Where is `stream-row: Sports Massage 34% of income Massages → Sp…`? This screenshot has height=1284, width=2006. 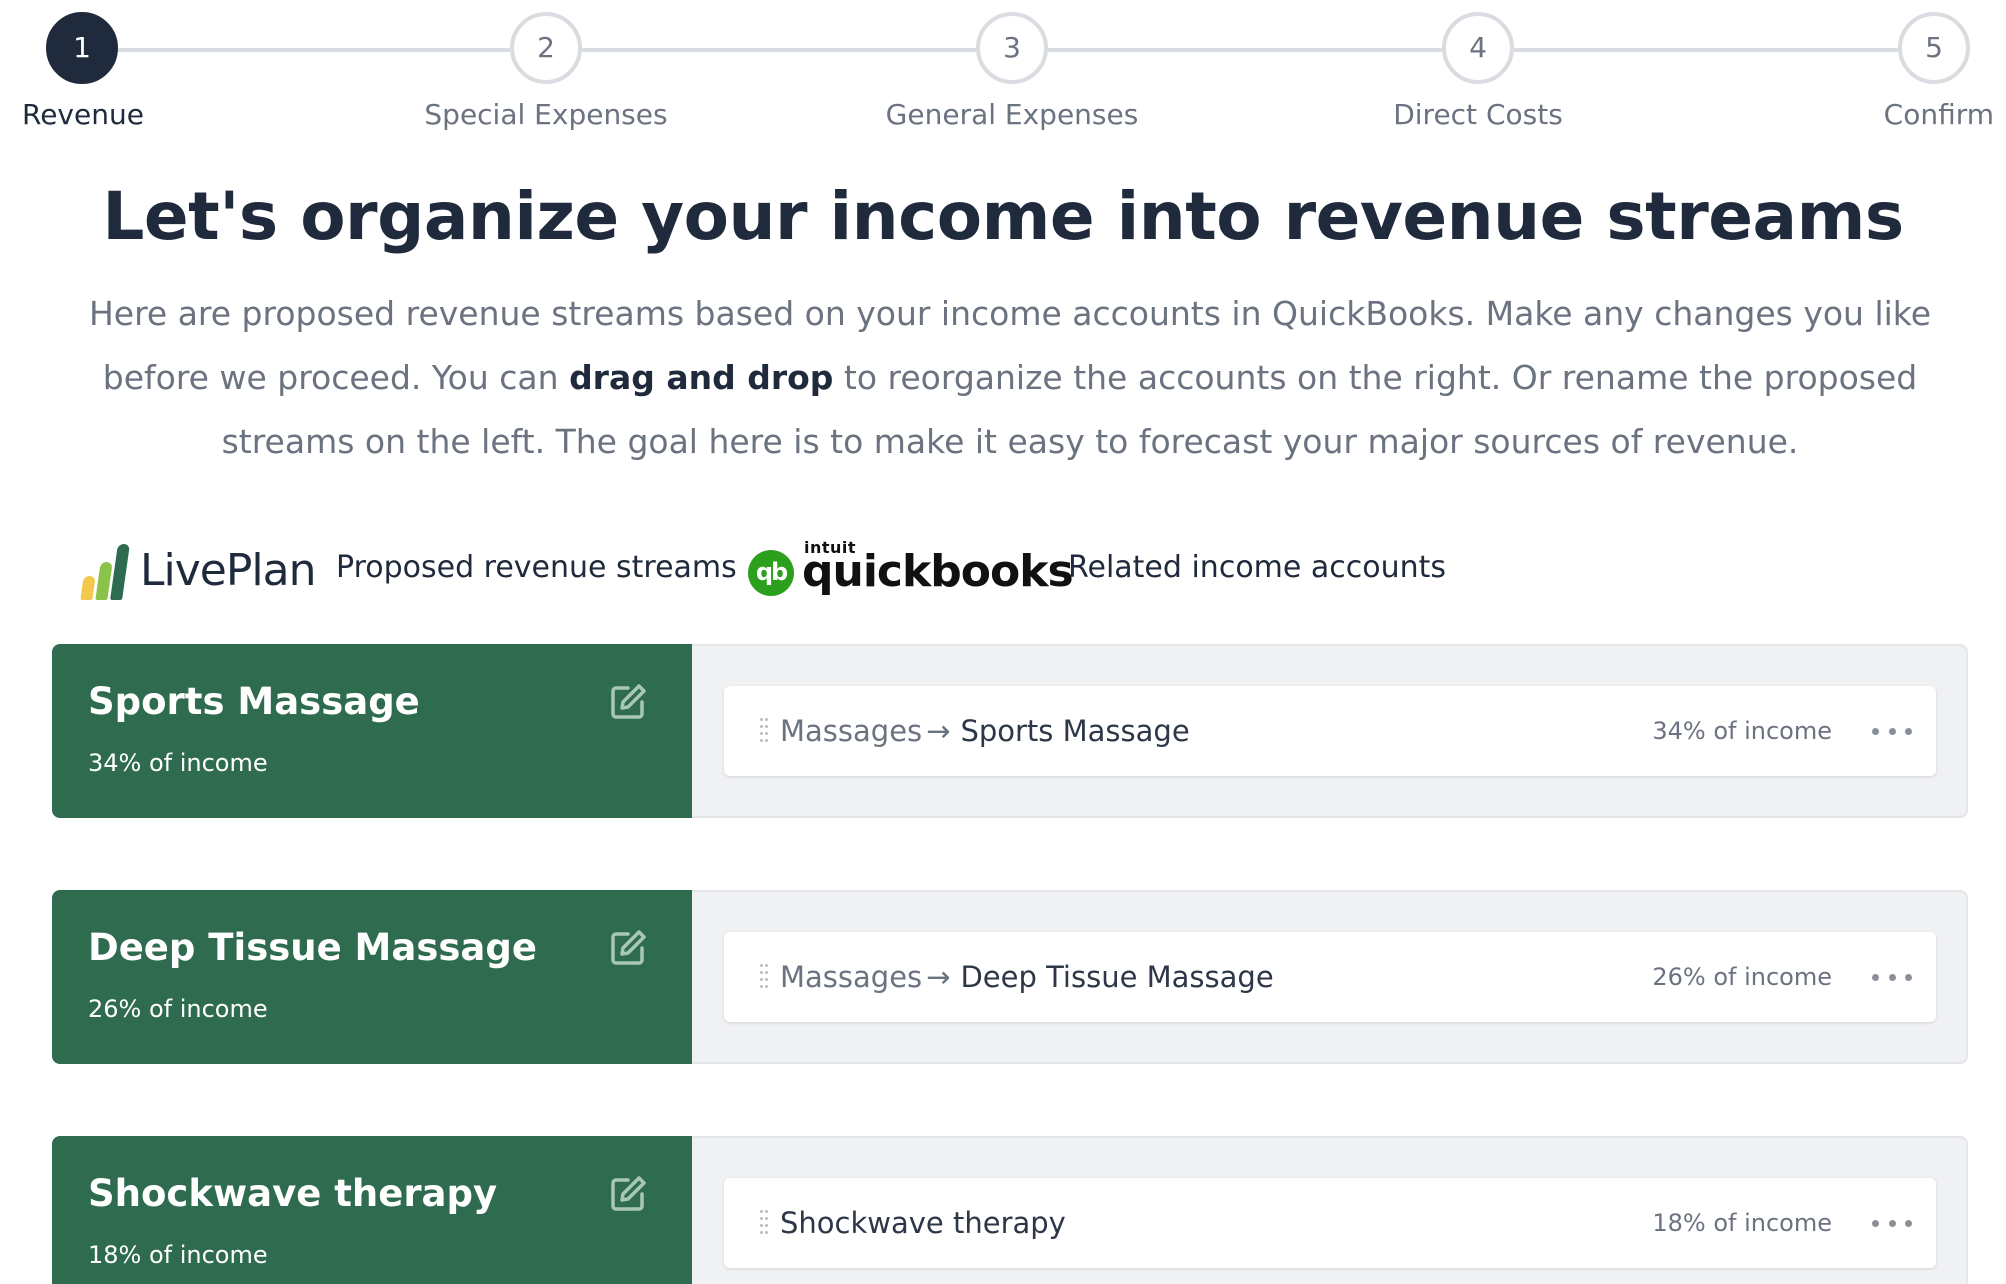
stream-row: Sports Massage 34% of income Massages → Sp… is located at coordinates (1010, 731).